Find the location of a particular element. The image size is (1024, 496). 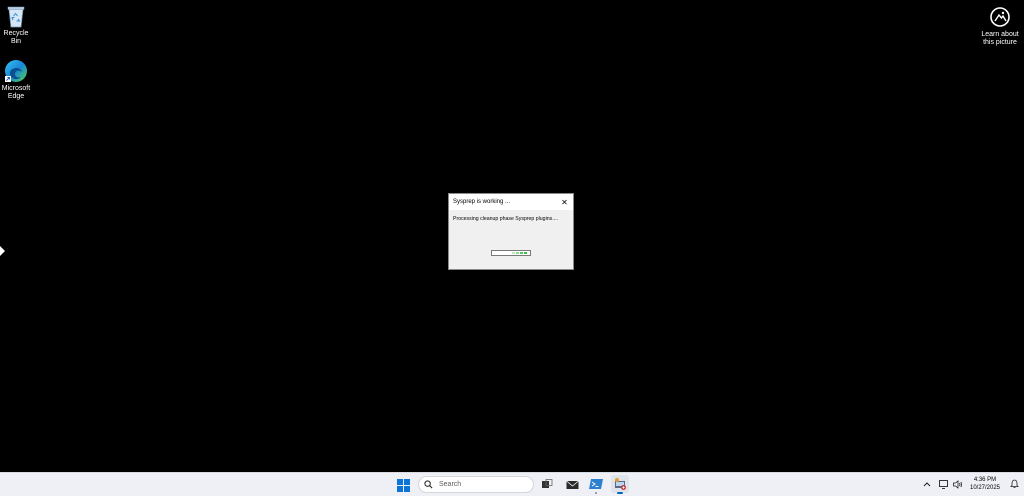

learn-about-picture-shortcut: Learn about this picture is located at coordinates (1000, 26).